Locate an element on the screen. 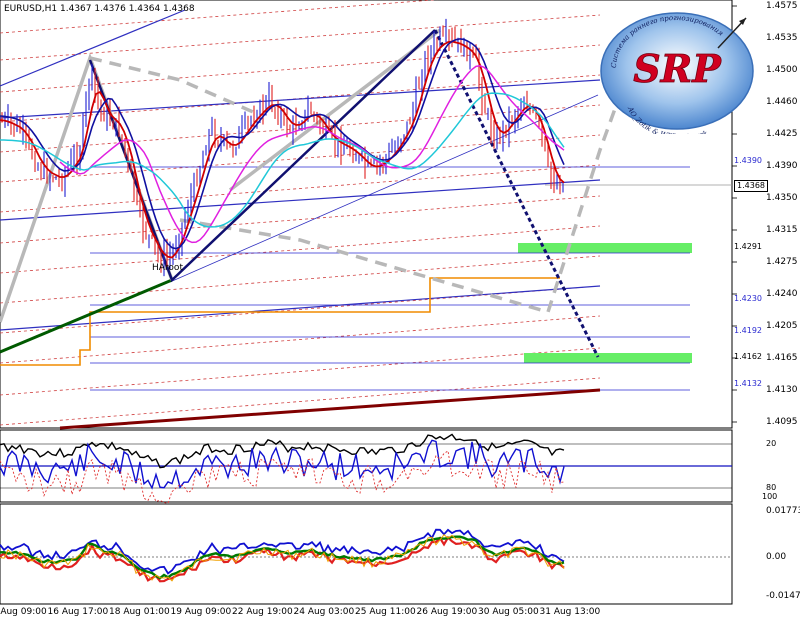  osc2-min: -0.01479 is located at coordinates (783, 596).